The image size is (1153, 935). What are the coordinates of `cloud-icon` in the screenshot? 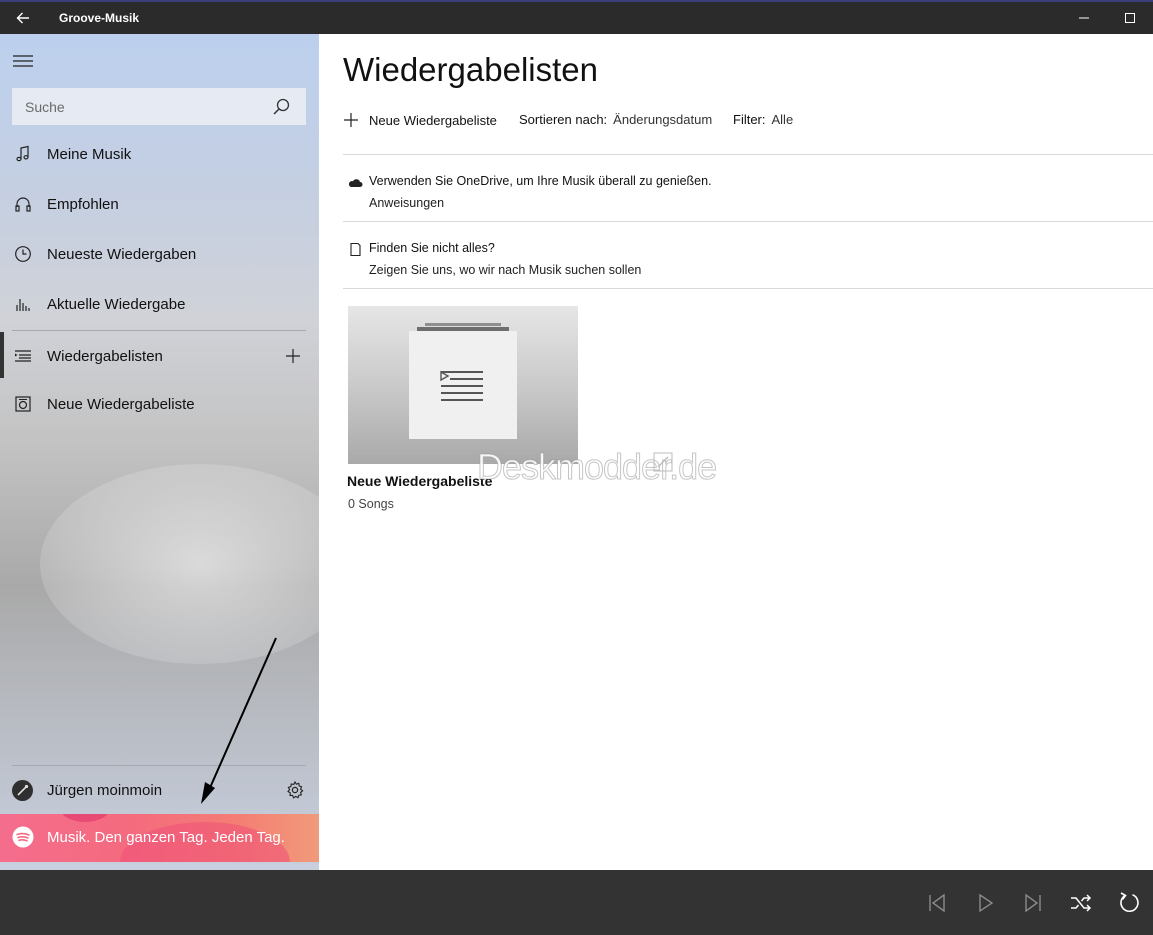 It's located at (355, 183).